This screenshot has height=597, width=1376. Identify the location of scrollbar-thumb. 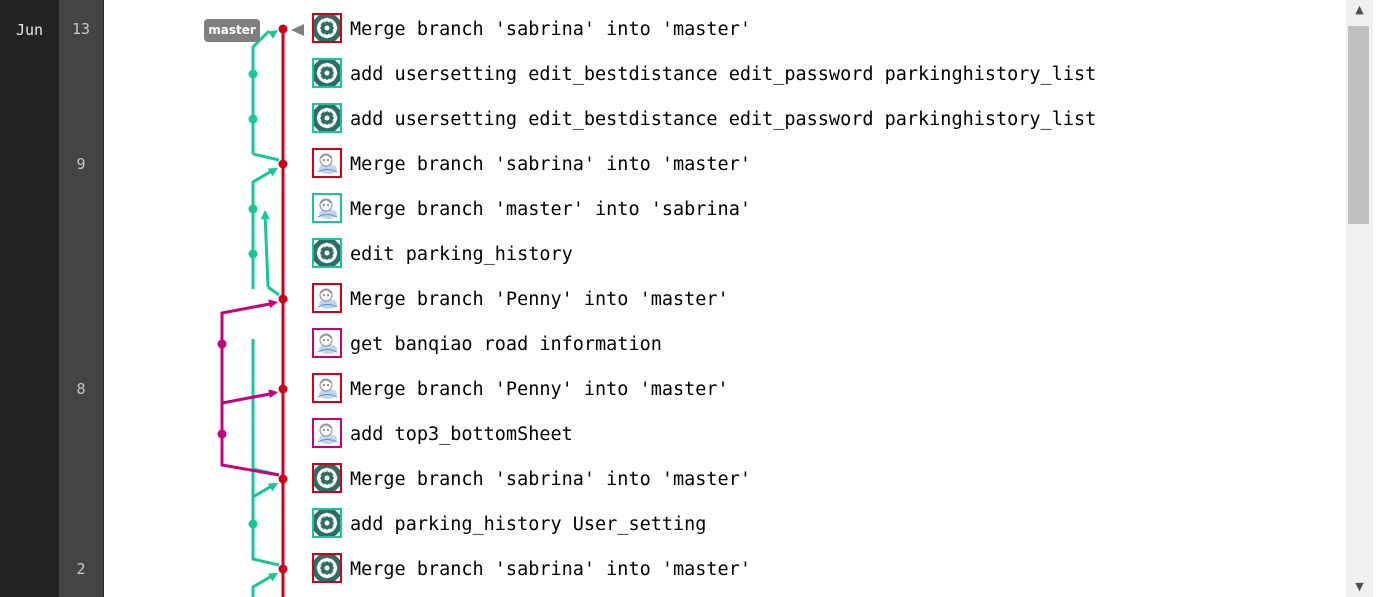
(1358, 125).